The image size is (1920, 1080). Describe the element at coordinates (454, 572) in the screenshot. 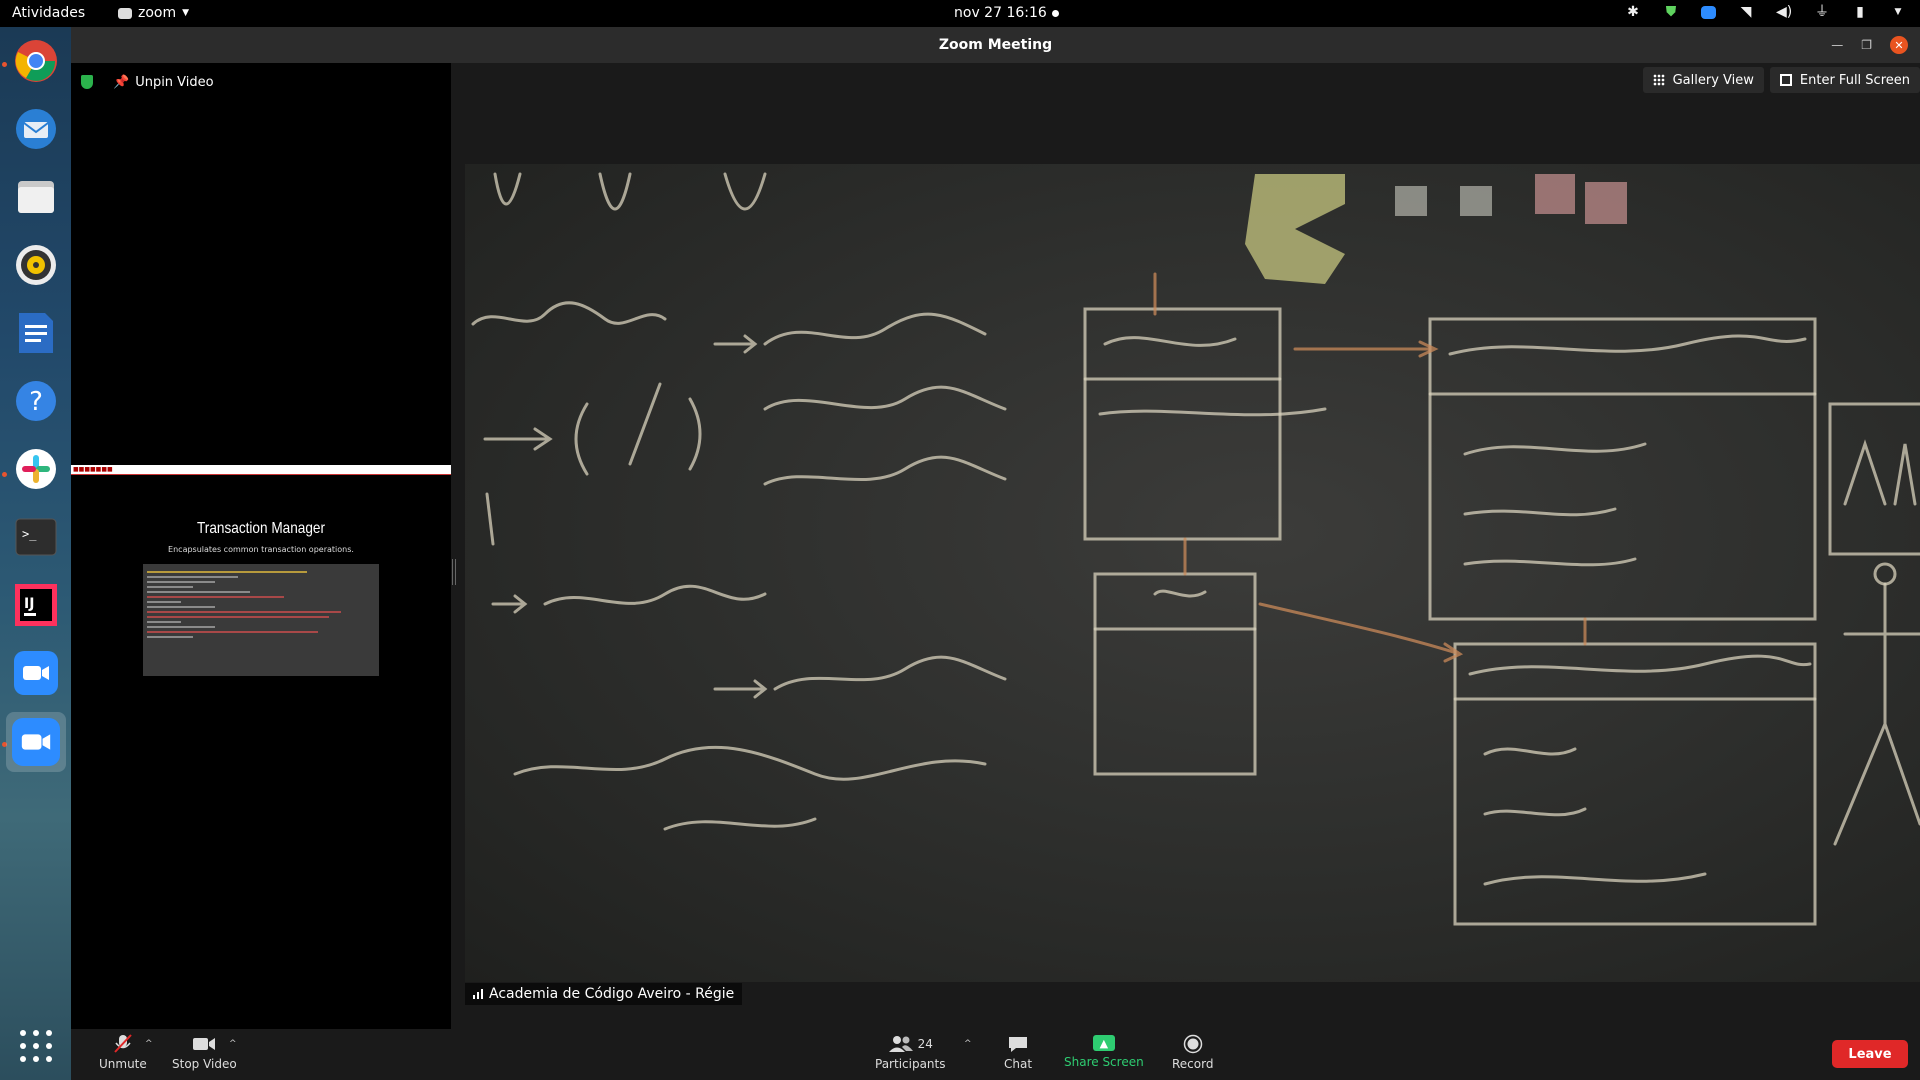

I see `panel-resize-handle` at that location.